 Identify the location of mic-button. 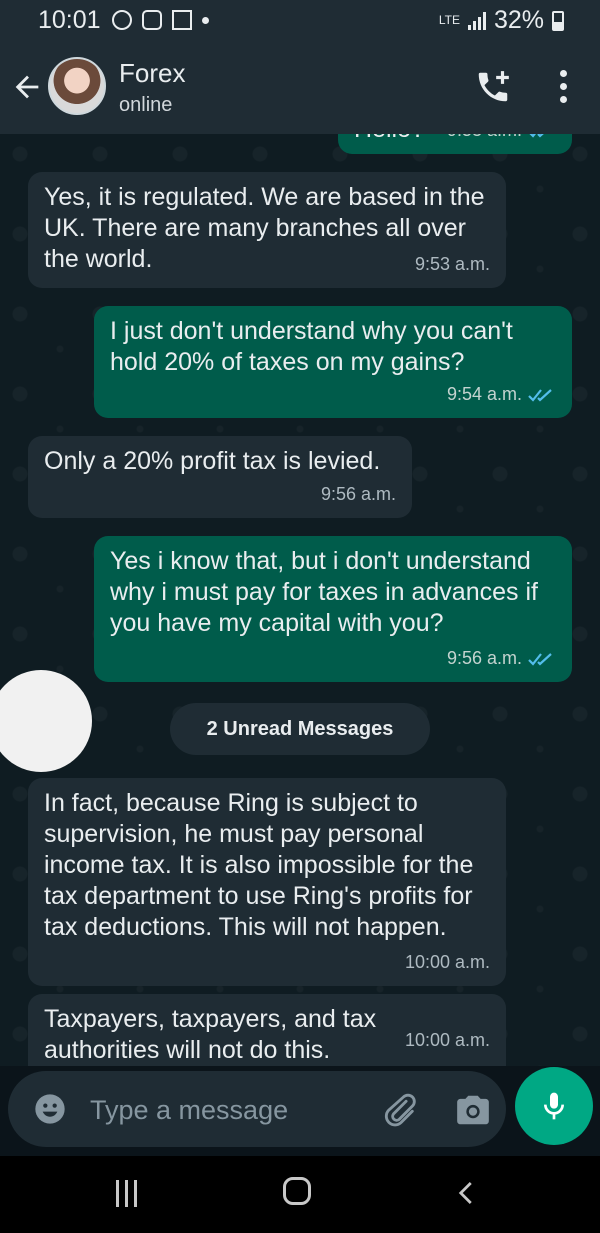
(554, 1106).